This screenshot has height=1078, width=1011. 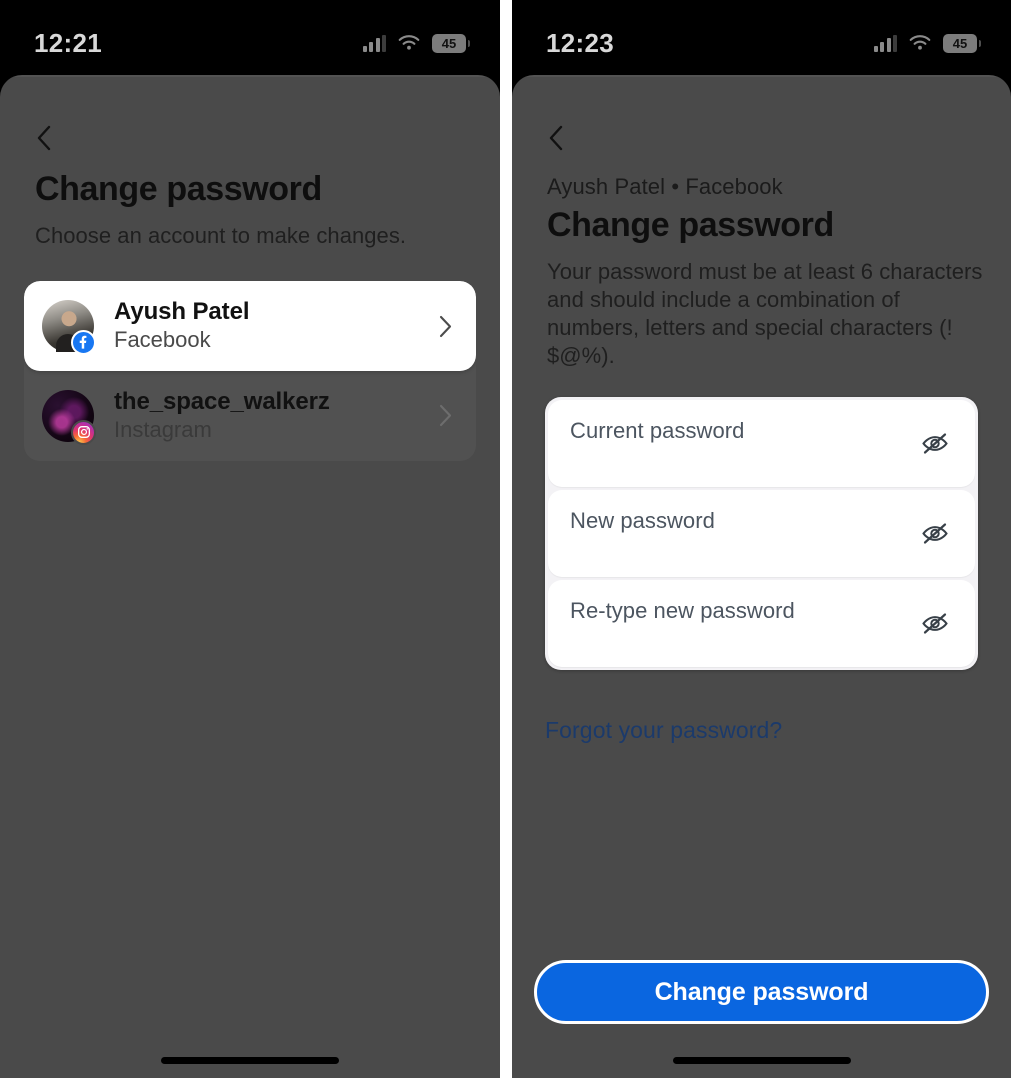 What do you see at coordinates (761, 443) in the screenshot?
I see `current-password-field: Current password` at bounding box center [761, 443].